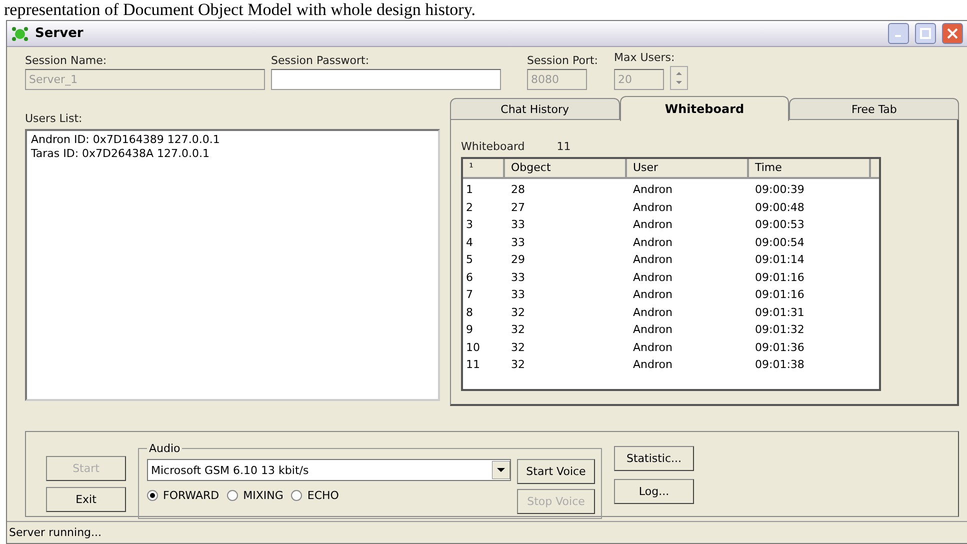  I want to click on whiteboard-label: Whiteboard, so click(493, 146).